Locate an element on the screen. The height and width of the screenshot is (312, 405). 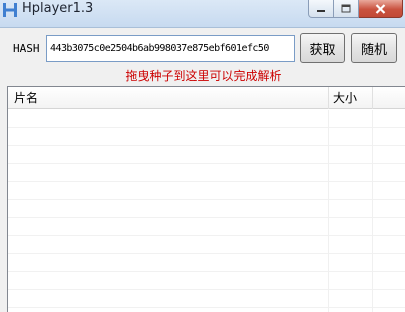
maximize-button is located at coordinates (346, 9).